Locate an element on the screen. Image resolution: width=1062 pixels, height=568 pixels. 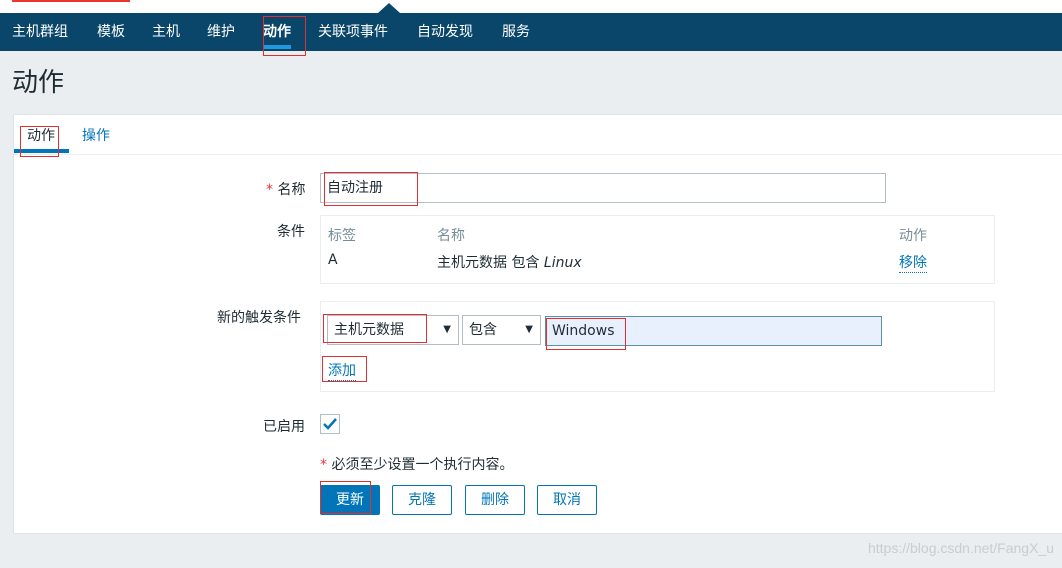
condition-operator-value: 包含 is located at coordinates (483, 330).